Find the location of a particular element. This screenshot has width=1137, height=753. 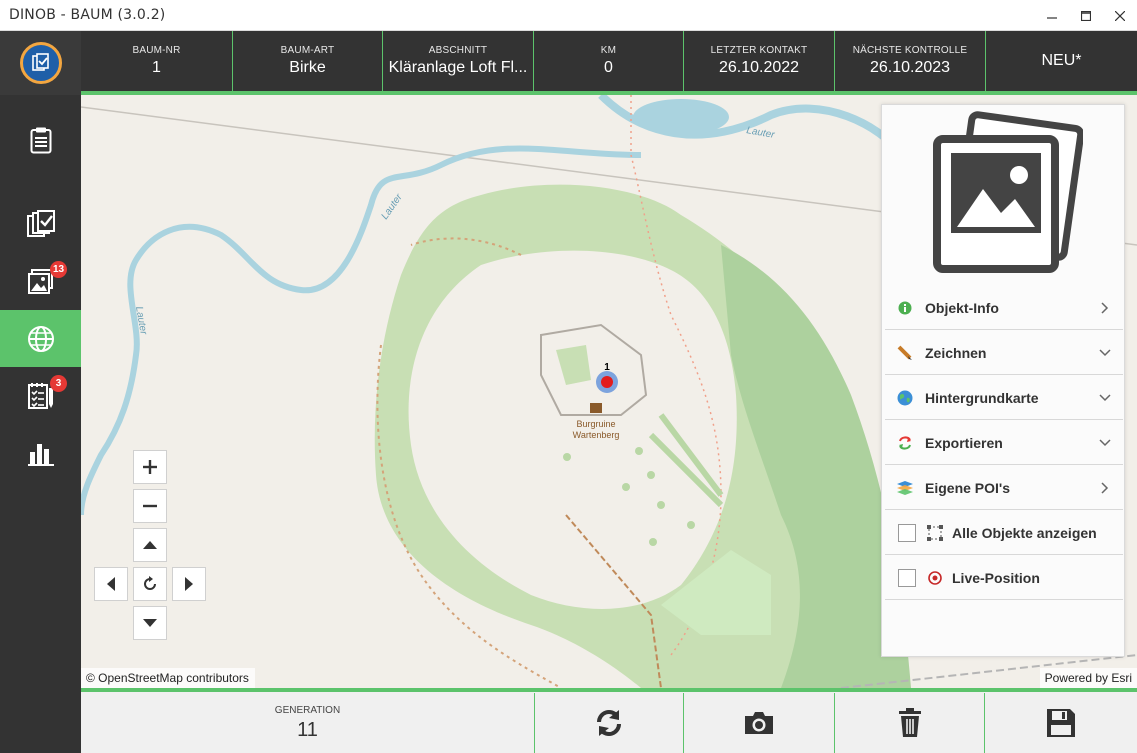

select-all-icon is located at coordinates (935, 533).